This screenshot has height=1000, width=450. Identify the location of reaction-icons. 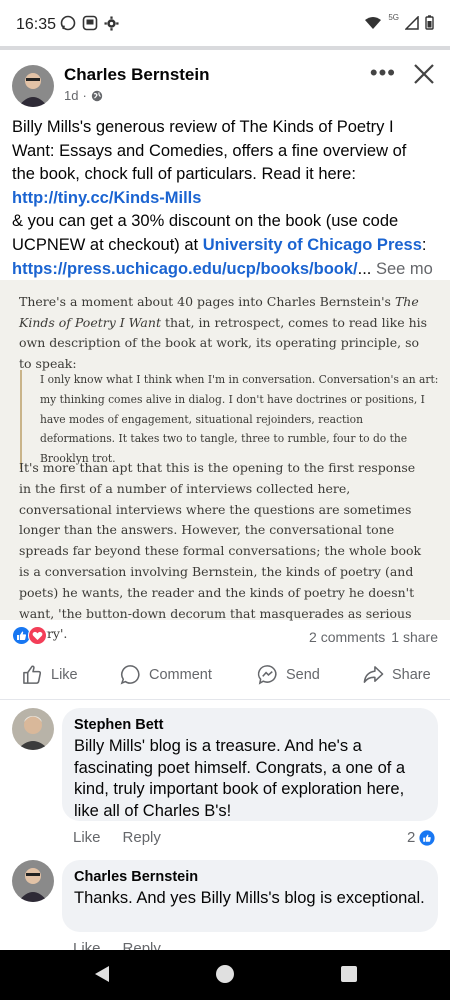
(29, 635).